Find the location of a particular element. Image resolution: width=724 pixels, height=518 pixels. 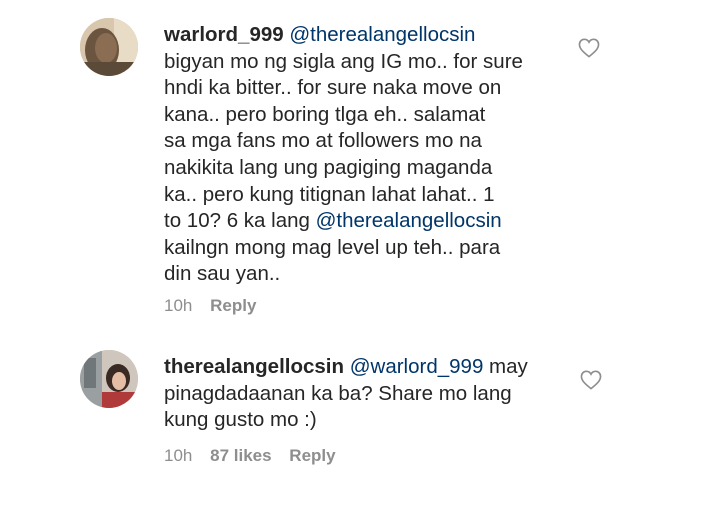

comment-line: may is located at coordinates (505, 366).